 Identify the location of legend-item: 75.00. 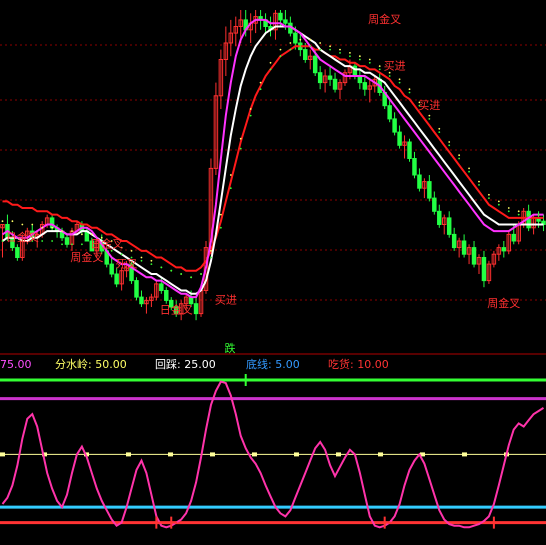
(16, 364).